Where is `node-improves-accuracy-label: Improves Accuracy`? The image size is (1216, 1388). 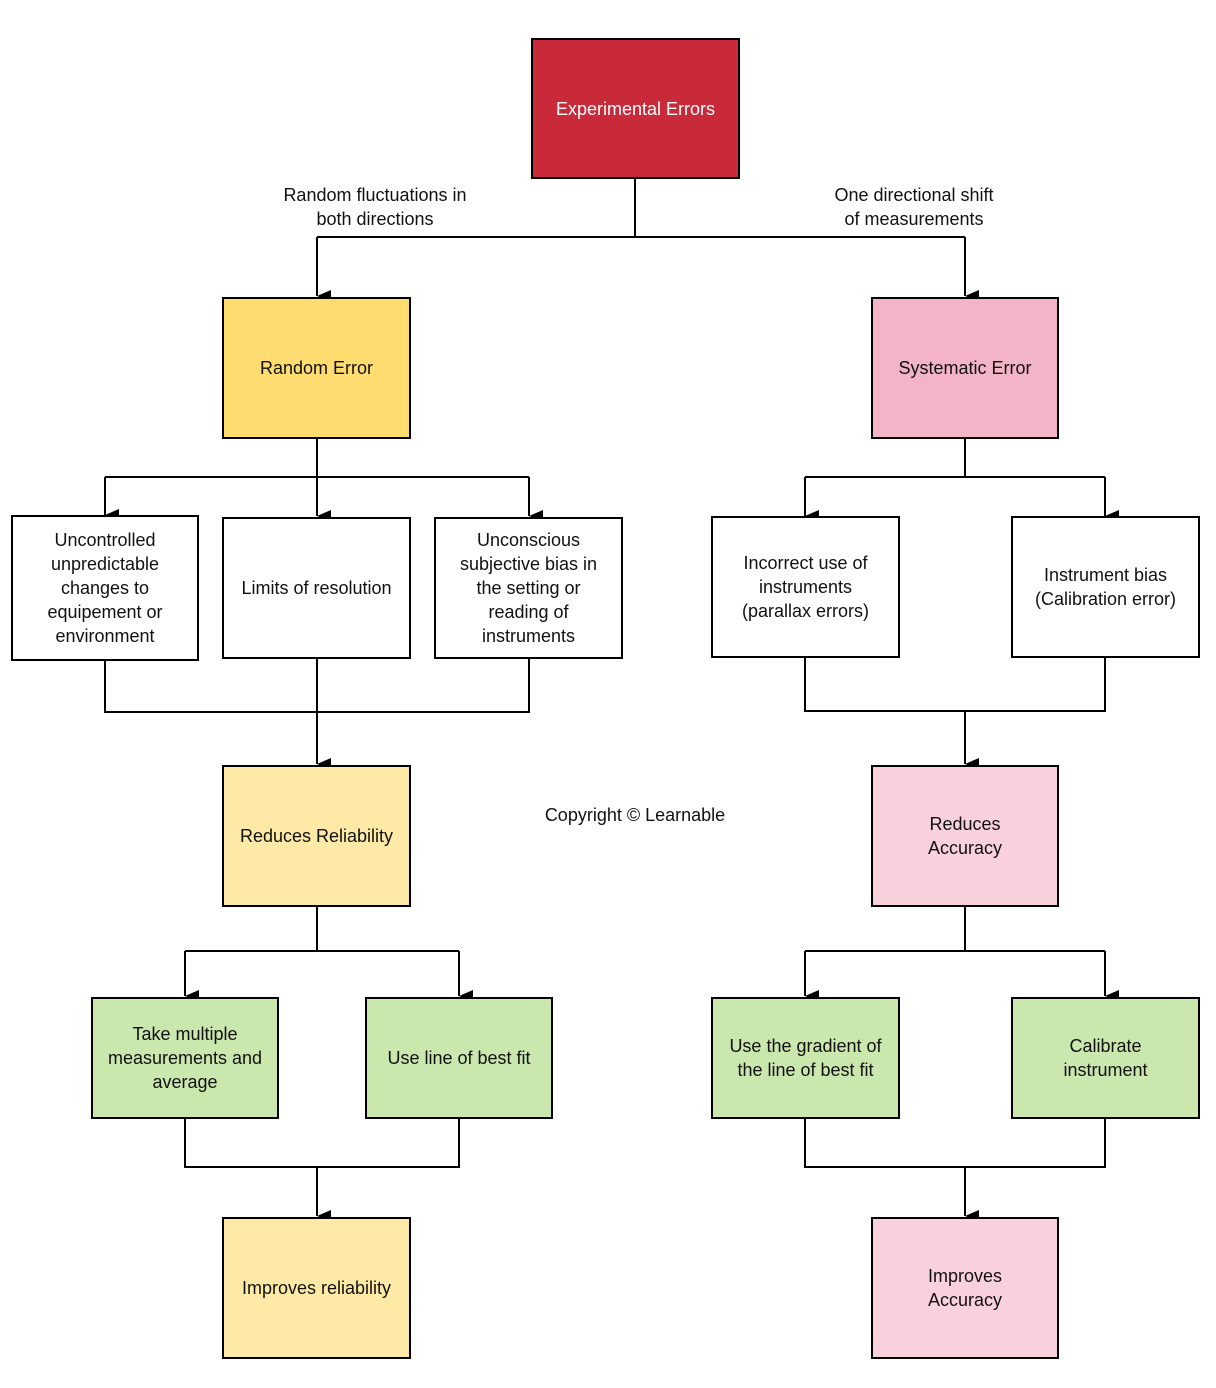 node-improves-accuracy-label: Improves Accuracy is located at coordinates (965, 1288).